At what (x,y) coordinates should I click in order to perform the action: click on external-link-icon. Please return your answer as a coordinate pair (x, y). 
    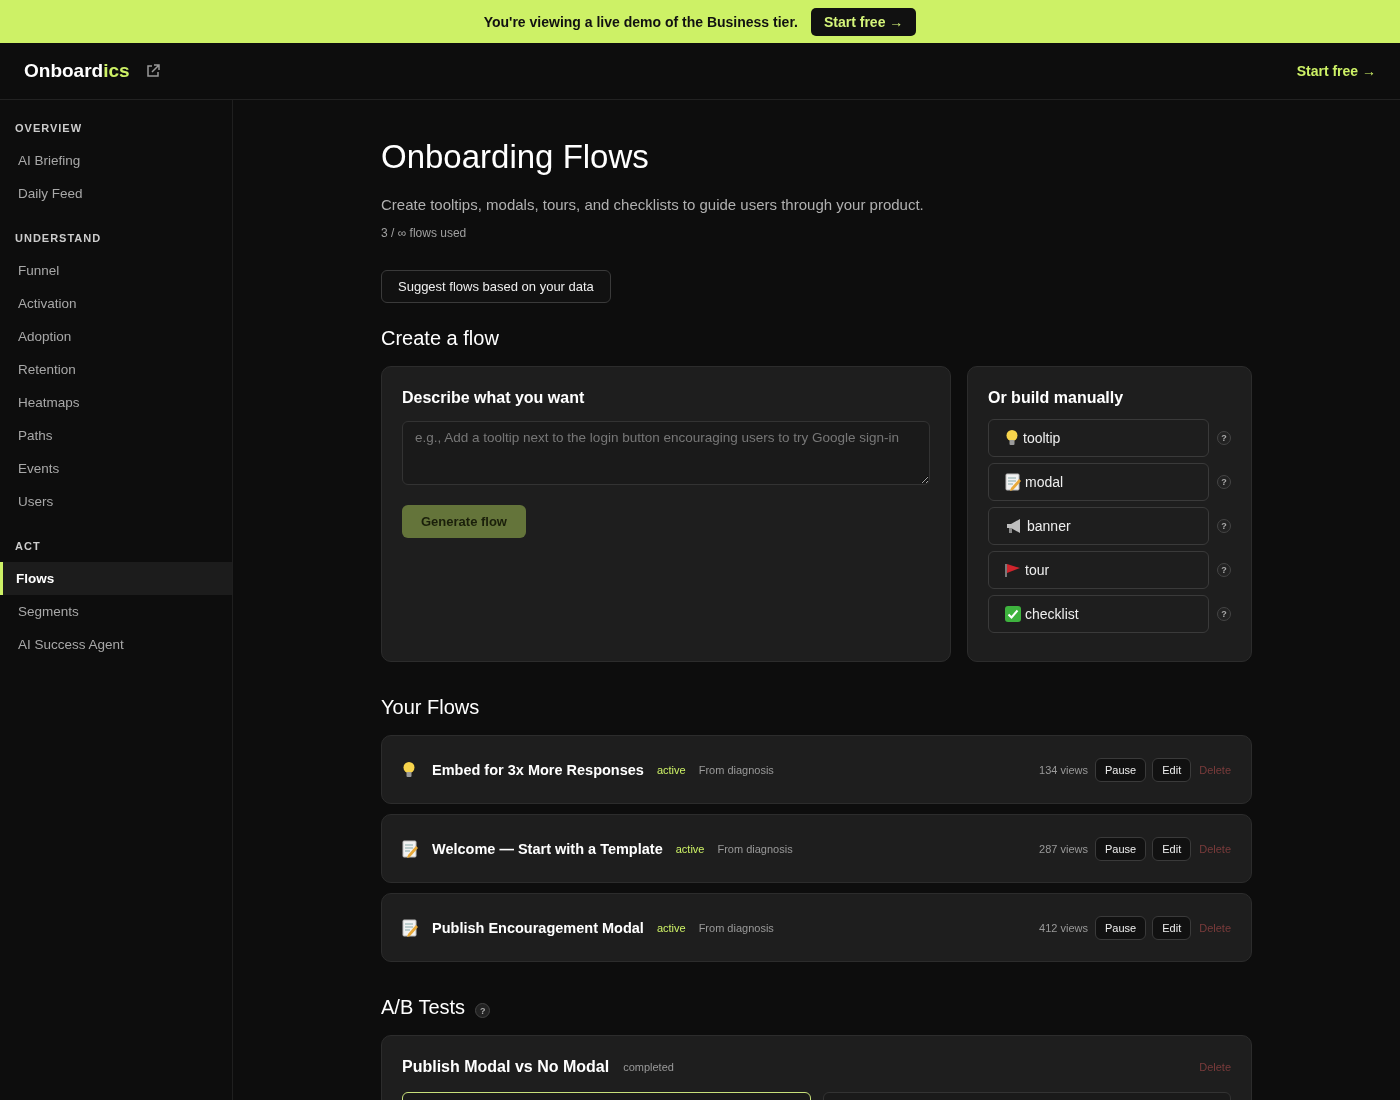
    Looking at the image, I should click on (152, 71).